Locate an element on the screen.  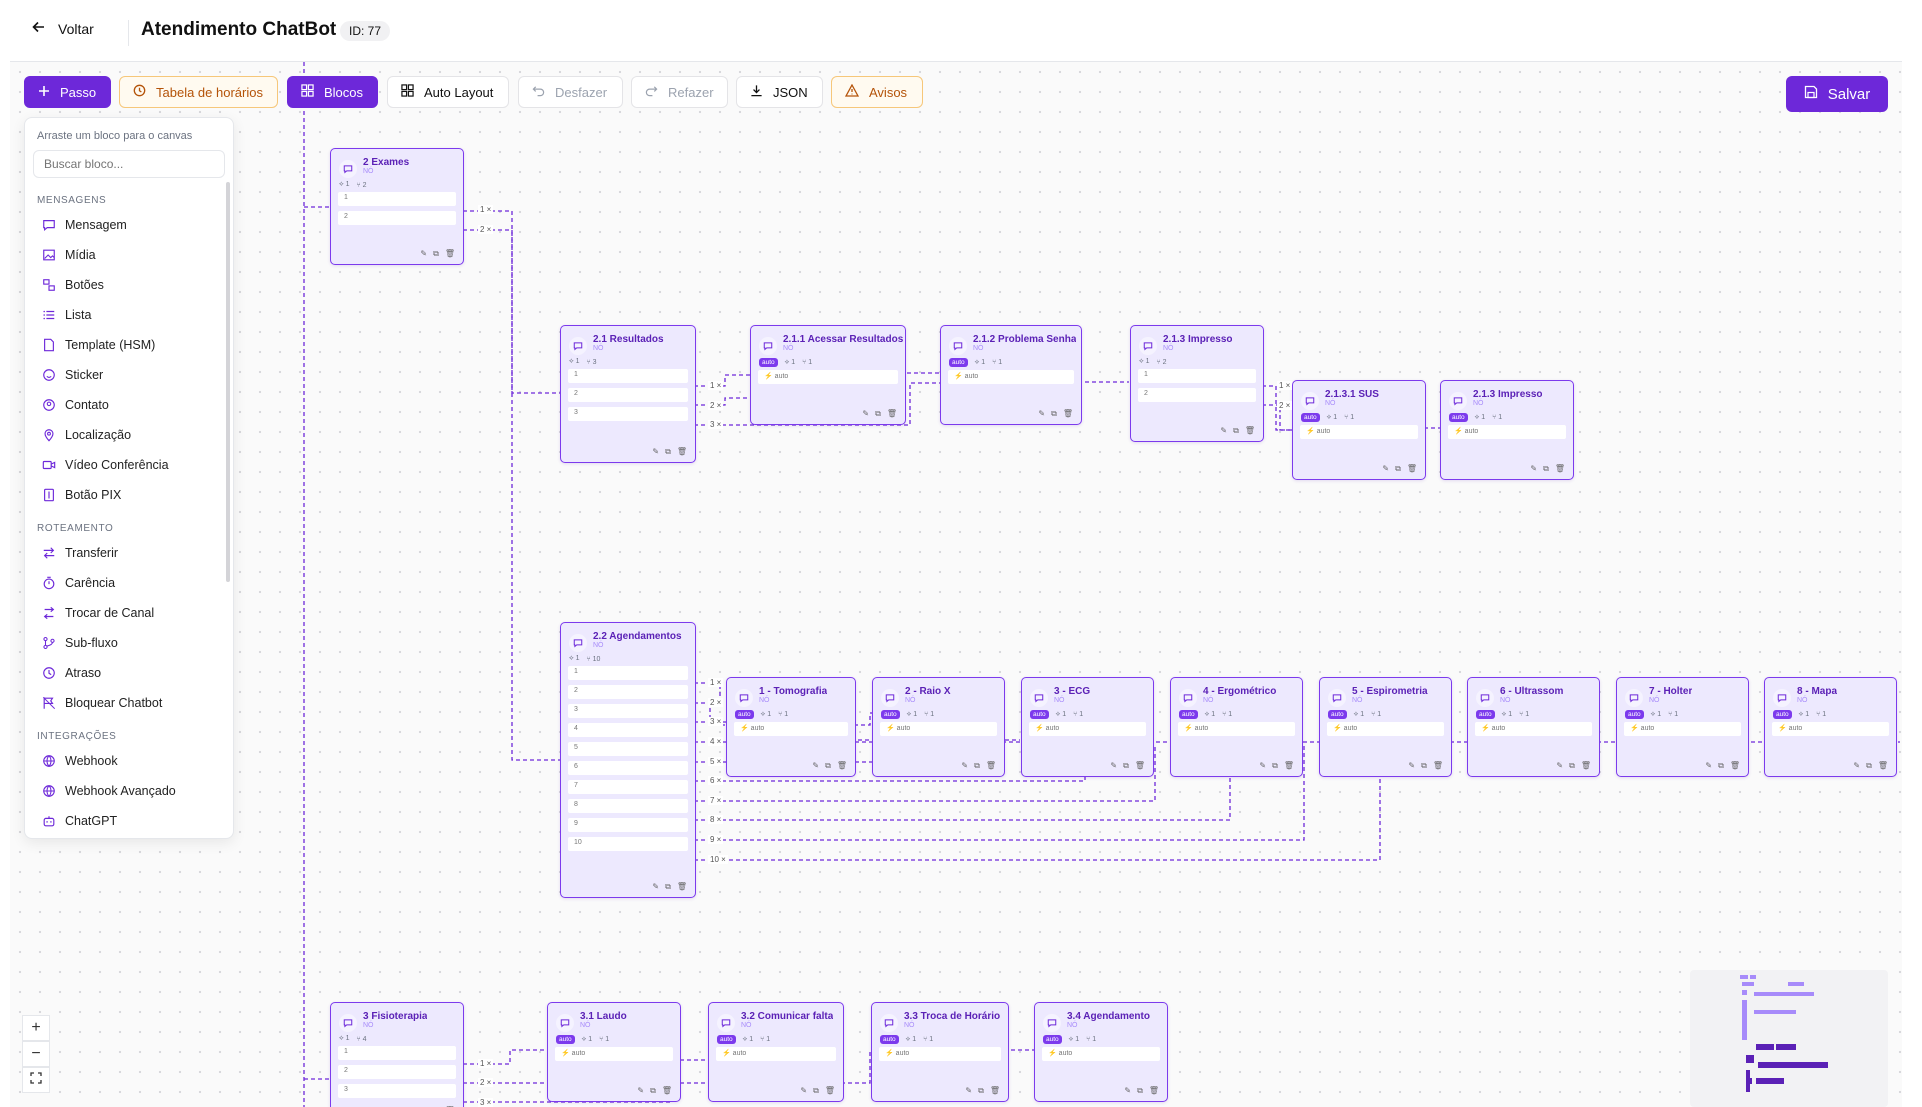
undo-button: Desfazer is located at coordinates (570, 92).